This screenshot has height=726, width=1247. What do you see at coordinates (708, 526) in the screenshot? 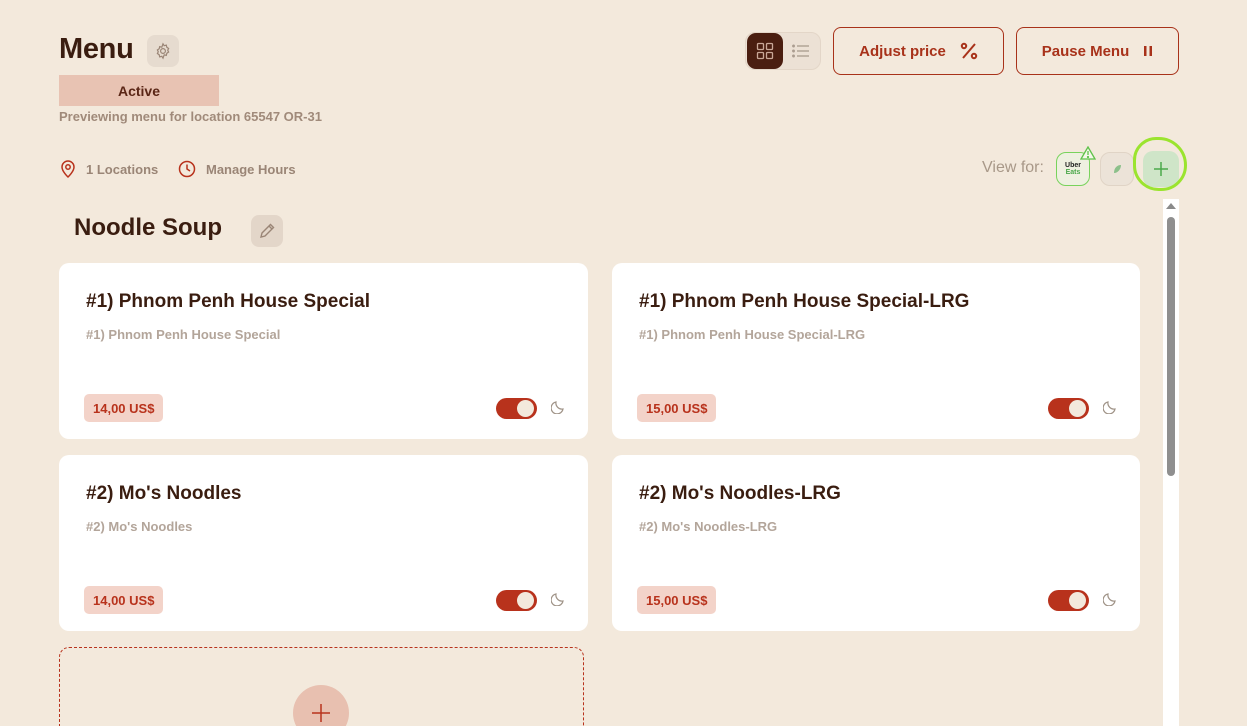
I see `item-description: #2) Mo's Noodles-LRG` at bounding box center [708, 526].